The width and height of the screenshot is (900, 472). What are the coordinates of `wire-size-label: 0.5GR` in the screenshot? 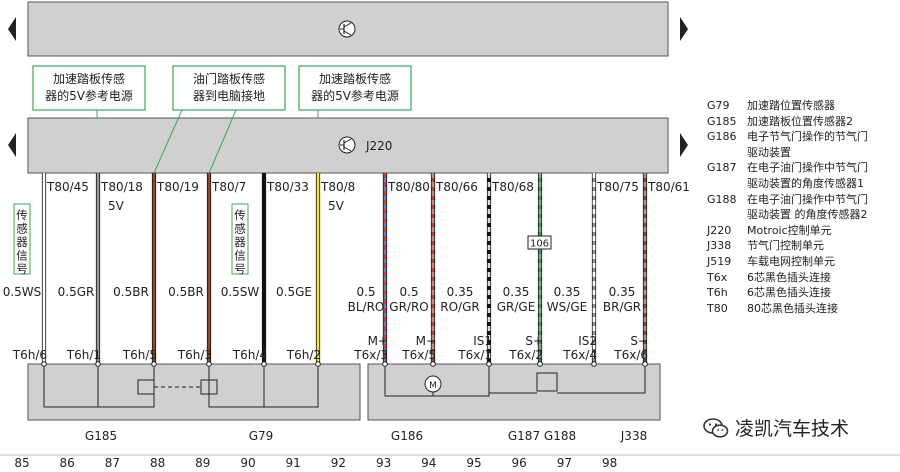 It's located at (76, 292).